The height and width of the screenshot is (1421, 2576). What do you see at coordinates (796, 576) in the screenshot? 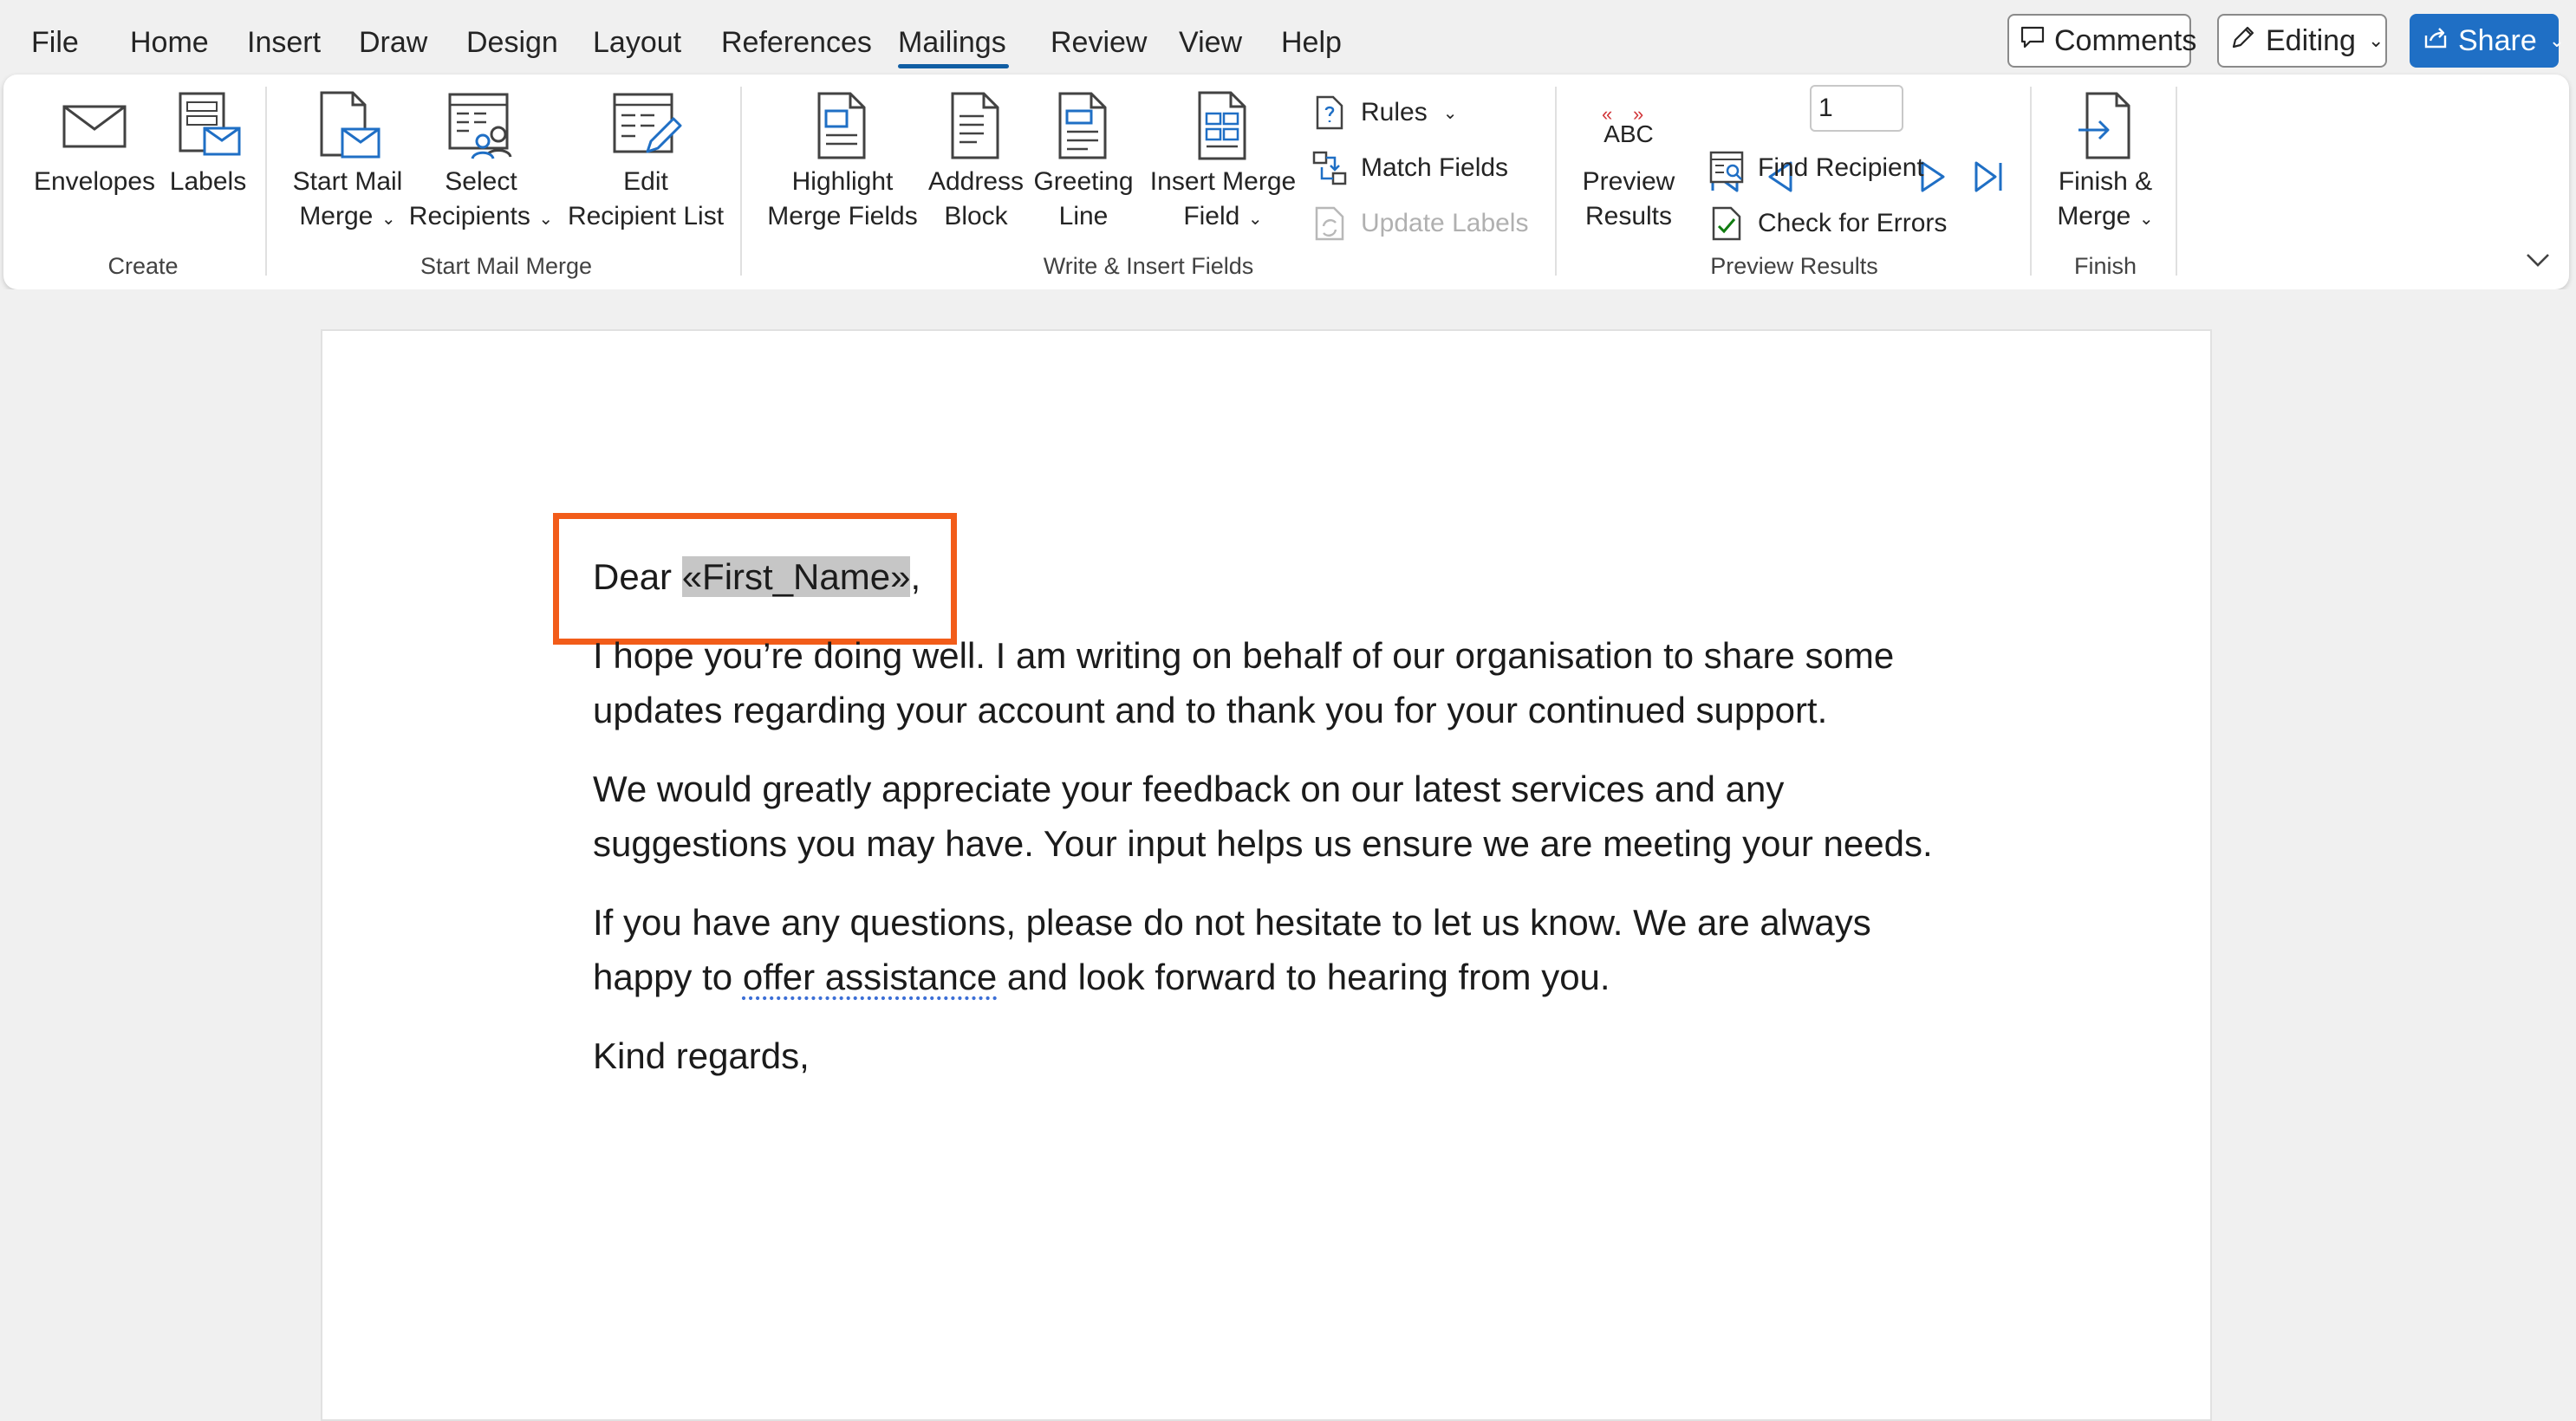
I see `first-name-merge-field: «First_Name»` at bounding box center [796, 576].